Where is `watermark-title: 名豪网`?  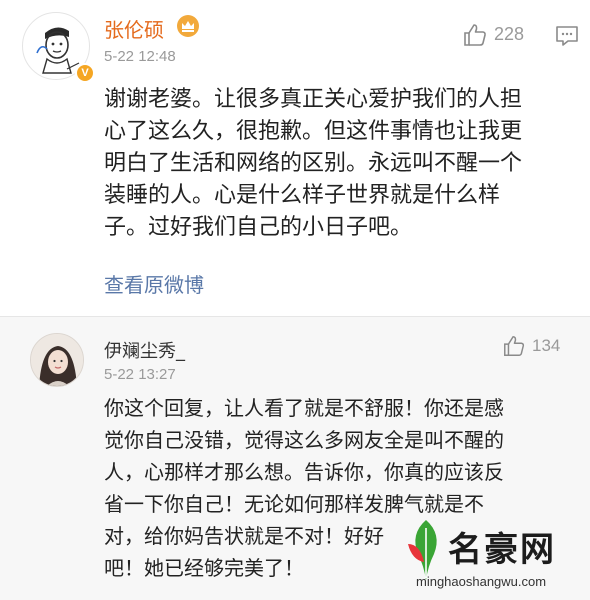 watermark-title: 名豪网 is located at coordinates (502, 550).